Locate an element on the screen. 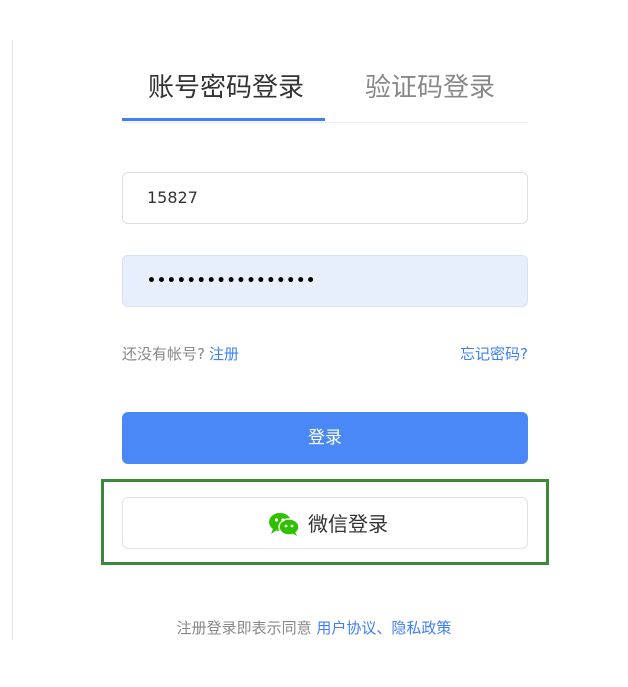 This screenshot has height=687, width=628. account-links-row: 还没有帐号? 注册 忘记密码? is located at coordinates (325, 354).